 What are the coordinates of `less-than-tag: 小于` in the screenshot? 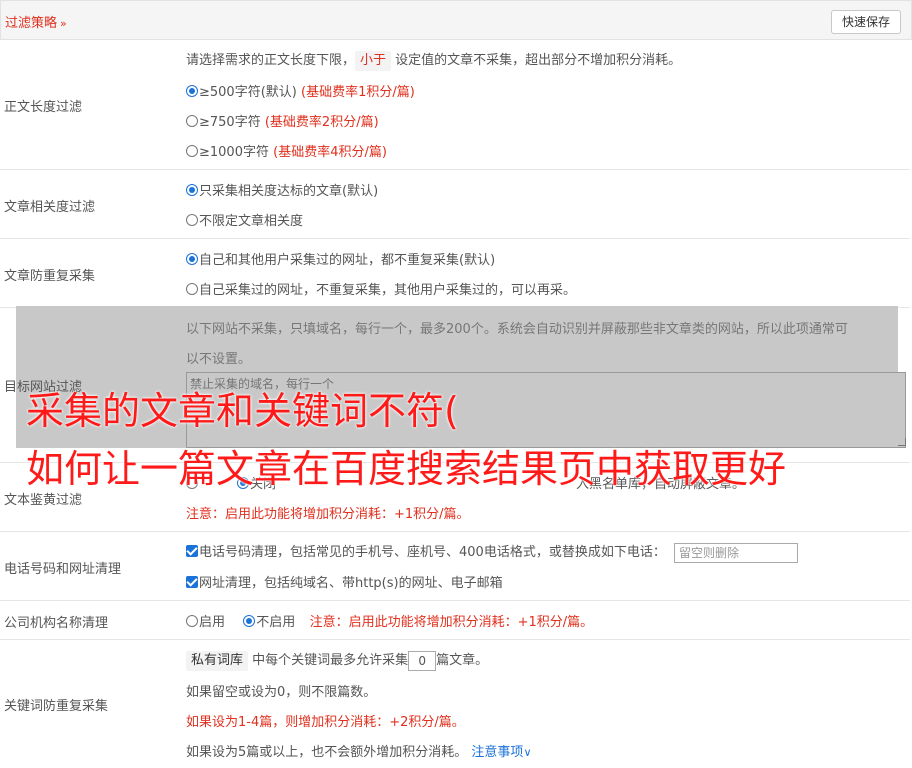 It's located at (373, 61).